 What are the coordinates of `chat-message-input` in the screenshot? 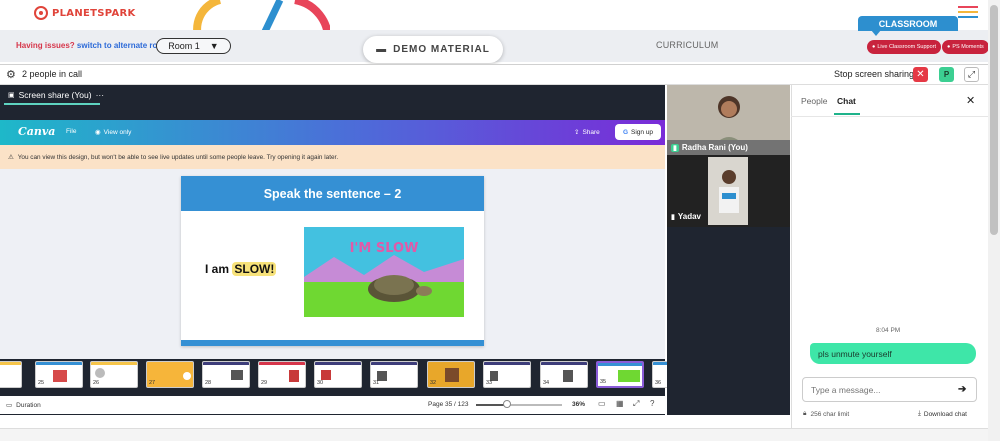 It's located at (889, 389).